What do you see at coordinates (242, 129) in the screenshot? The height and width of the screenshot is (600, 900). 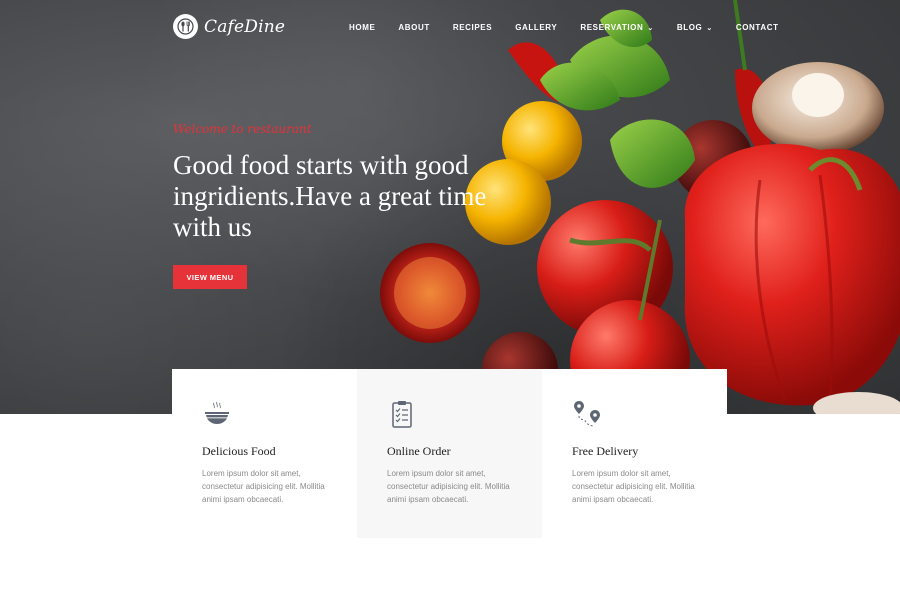 I see `hero-kicker: Welcome to restaurant` at bounding box center [242, 129].